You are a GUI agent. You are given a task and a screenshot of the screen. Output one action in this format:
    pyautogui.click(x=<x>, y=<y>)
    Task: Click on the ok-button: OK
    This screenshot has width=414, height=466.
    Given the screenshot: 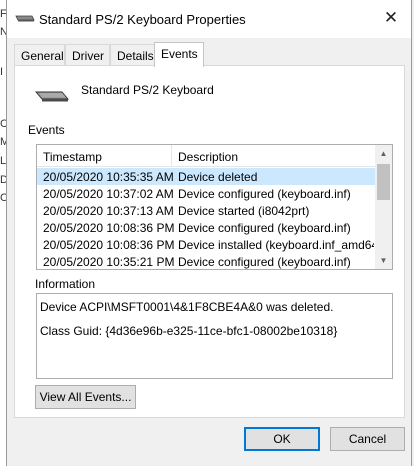 What is the action you would take?
    pyautogui.click(x=282, y=439)
    